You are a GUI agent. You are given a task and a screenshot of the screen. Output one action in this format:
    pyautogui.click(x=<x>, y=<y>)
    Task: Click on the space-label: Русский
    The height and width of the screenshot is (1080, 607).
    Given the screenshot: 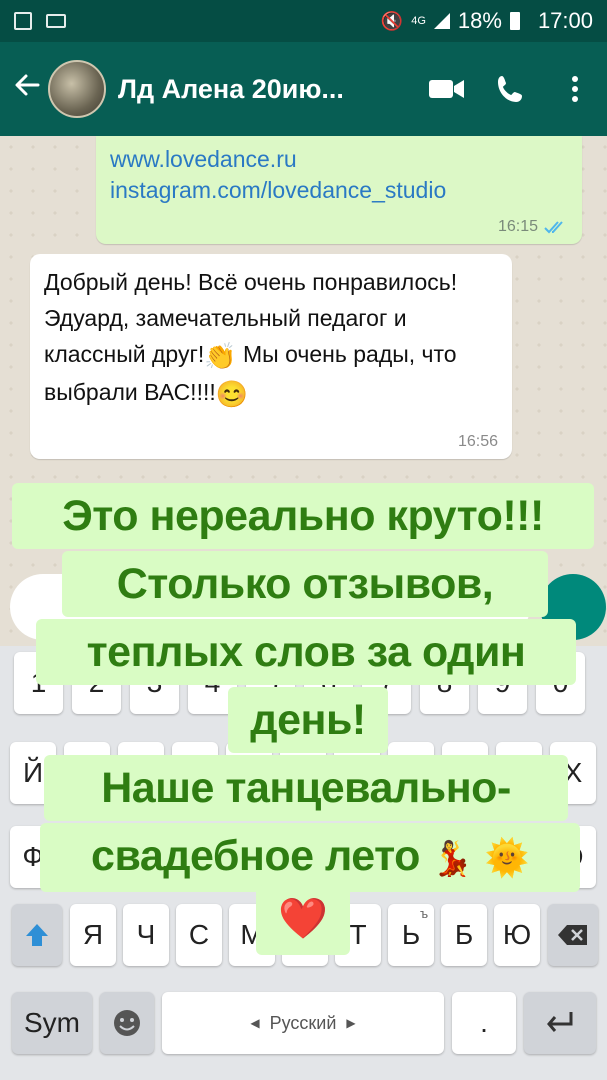 What is the action you would take?
    pyautogui.click(x=303, y=1022)
    